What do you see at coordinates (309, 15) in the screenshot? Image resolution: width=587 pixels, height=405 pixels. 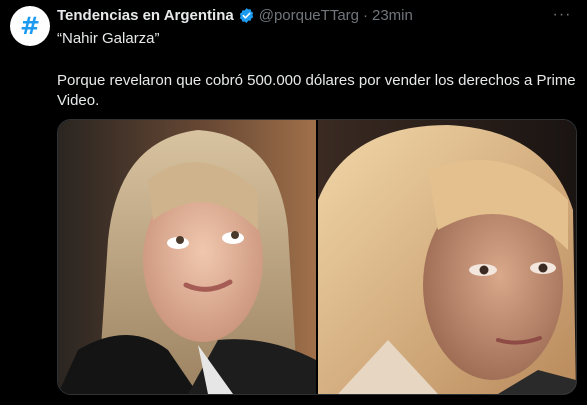 I see `handle: @porqueTTarg` at bounding box center [309, 15].